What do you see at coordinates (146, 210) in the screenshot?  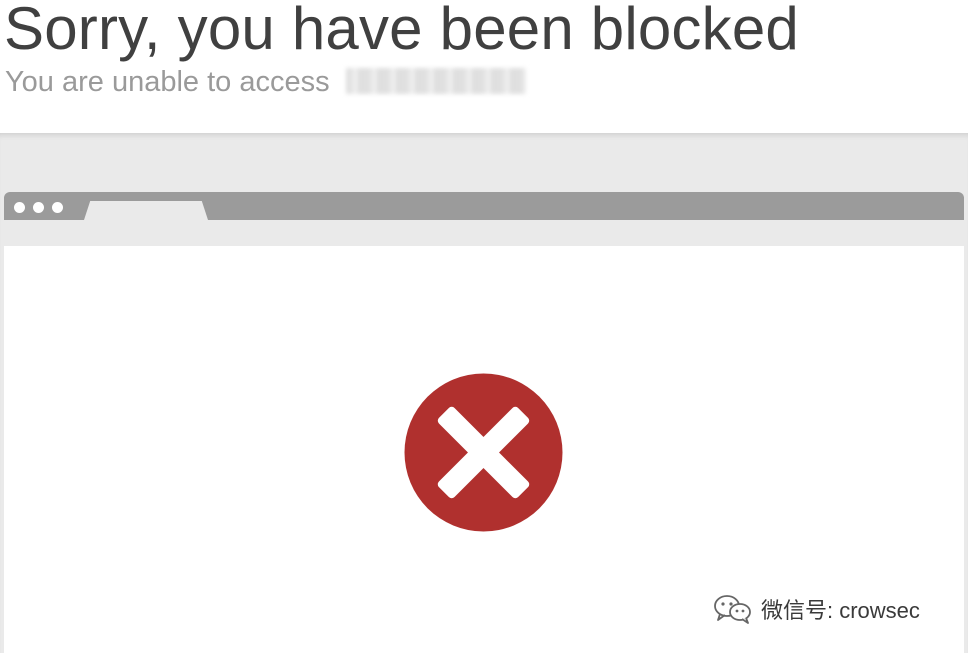 I see `browser-tab` at bounding box center [146, 210].